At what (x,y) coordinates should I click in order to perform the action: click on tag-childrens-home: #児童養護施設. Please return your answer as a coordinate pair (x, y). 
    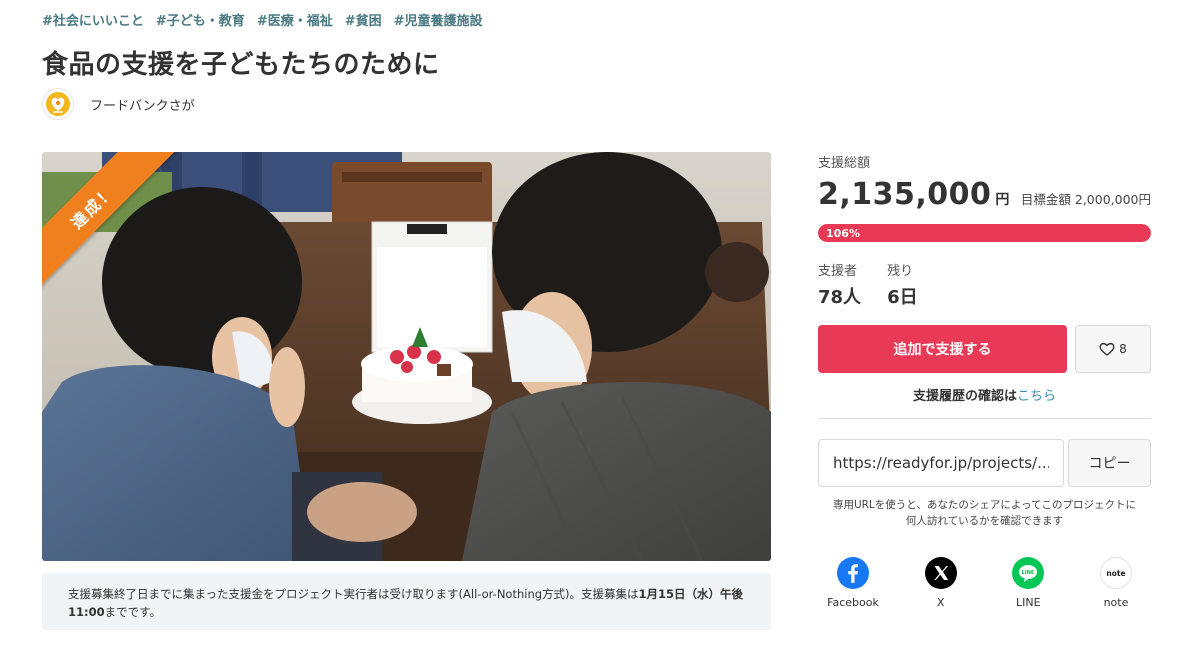
    Looking at the image, I should click on (438, 19).